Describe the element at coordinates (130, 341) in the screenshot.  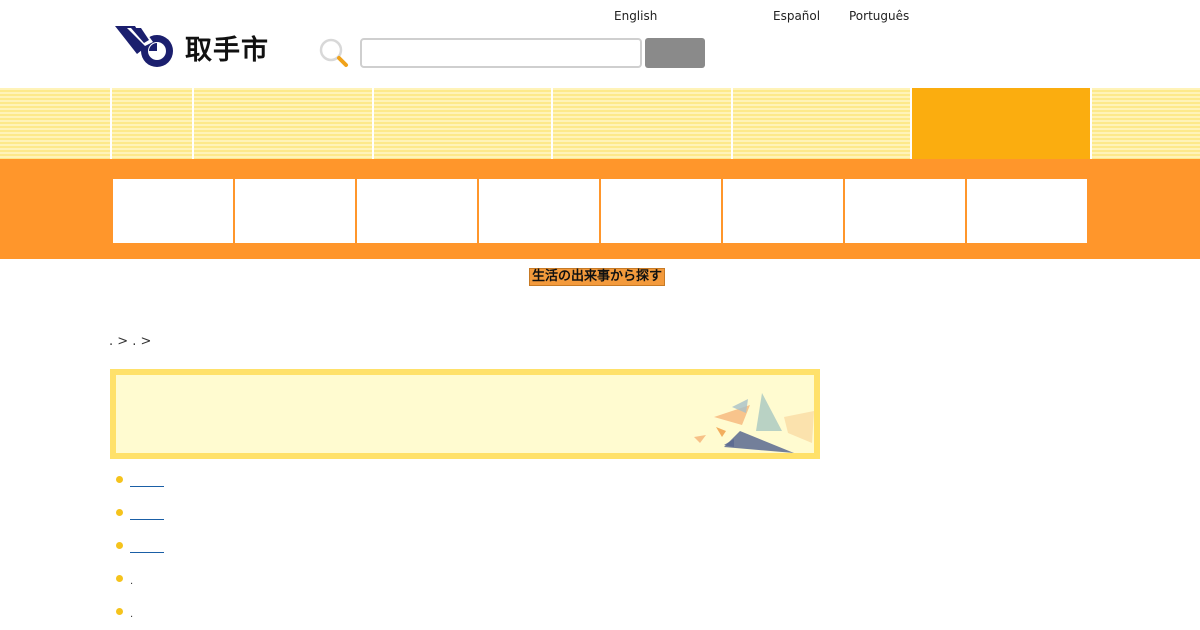
I see `breadcrumb: . > . >` at that location.